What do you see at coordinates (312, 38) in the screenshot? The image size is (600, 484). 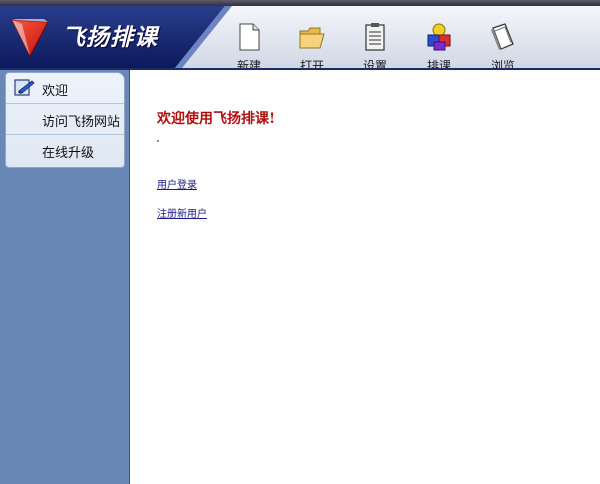 I see `open-folder-icon` at bounding box center [312, 38].